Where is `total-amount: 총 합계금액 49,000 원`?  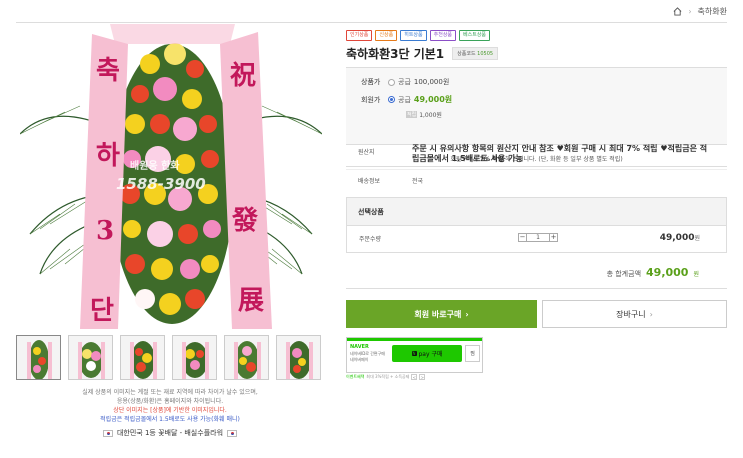
total-amount: 총 합계금액 49,000 원 is located at coordinates (653, 272).